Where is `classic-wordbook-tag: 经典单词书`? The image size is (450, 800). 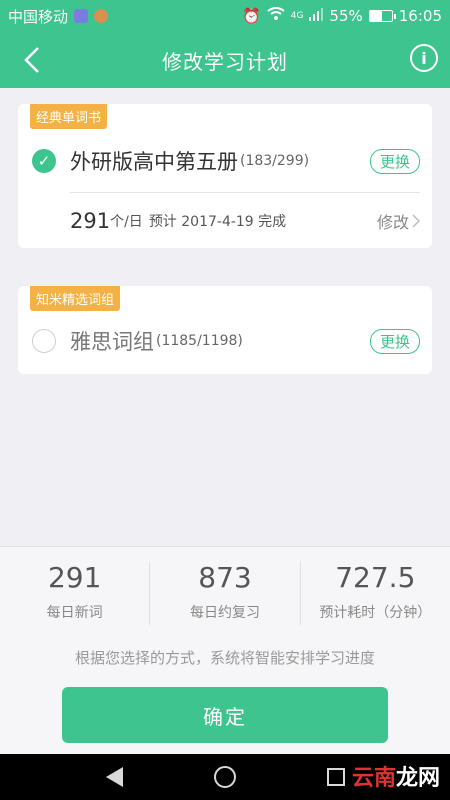 classic-wordbook-tag: 经典单词书 is located at coordinates (69, 116).